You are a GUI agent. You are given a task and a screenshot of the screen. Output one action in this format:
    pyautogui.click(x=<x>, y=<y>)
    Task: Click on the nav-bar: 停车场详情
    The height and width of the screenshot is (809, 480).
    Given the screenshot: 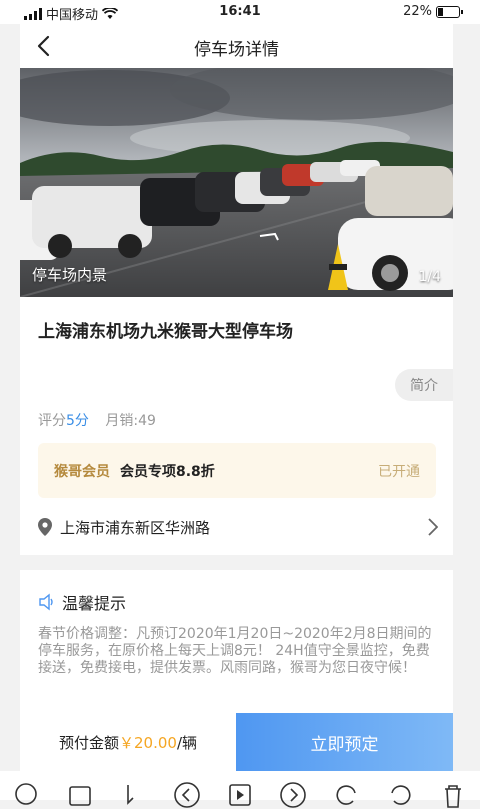 What is the action you would take?
    pyautogui.click(x=236, y=46)
    